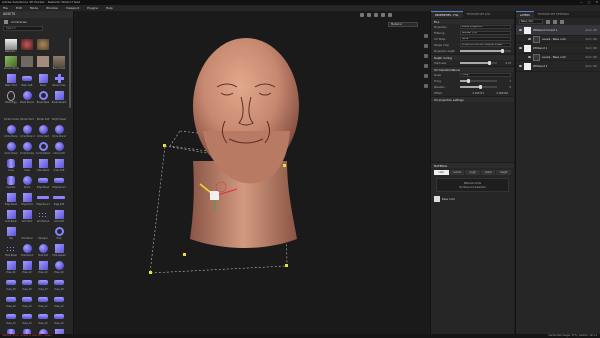 This screenshot has height=338, width=600. What do you see at coordinates (59, 301) in the screenshot?
I see `asset-item: Hose_12` at bounding box center [59, 301].